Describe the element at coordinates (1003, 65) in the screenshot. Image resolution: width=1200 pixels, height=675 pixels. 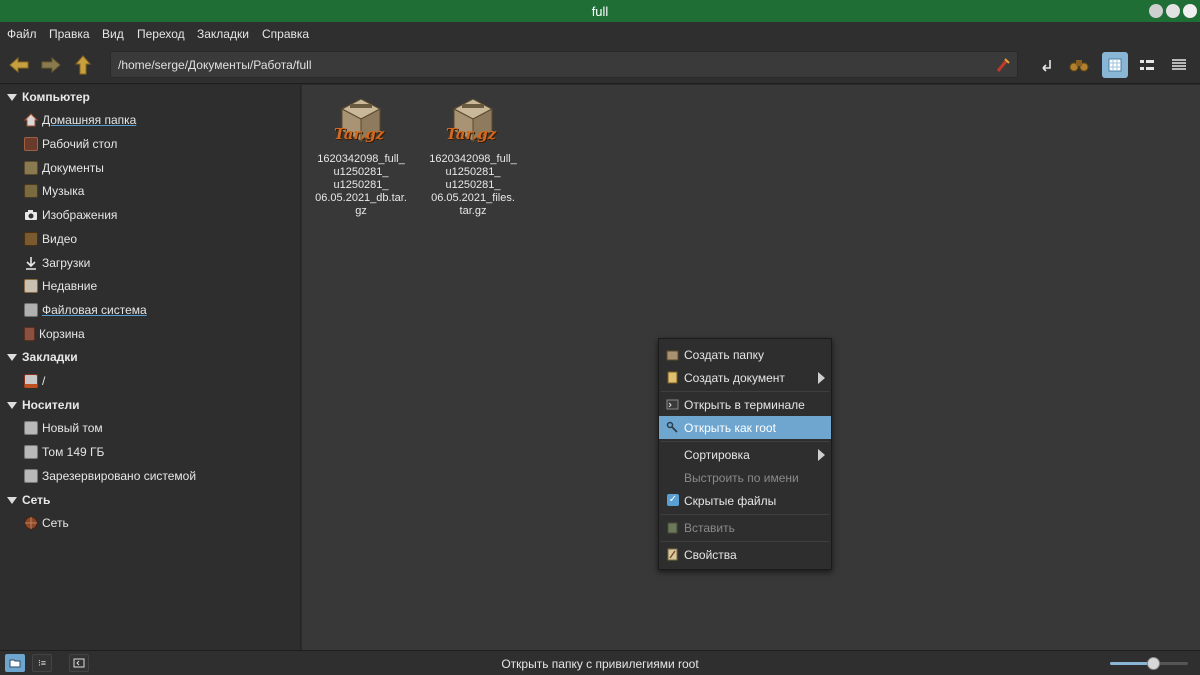
I see `clear-location-icon` at that location.